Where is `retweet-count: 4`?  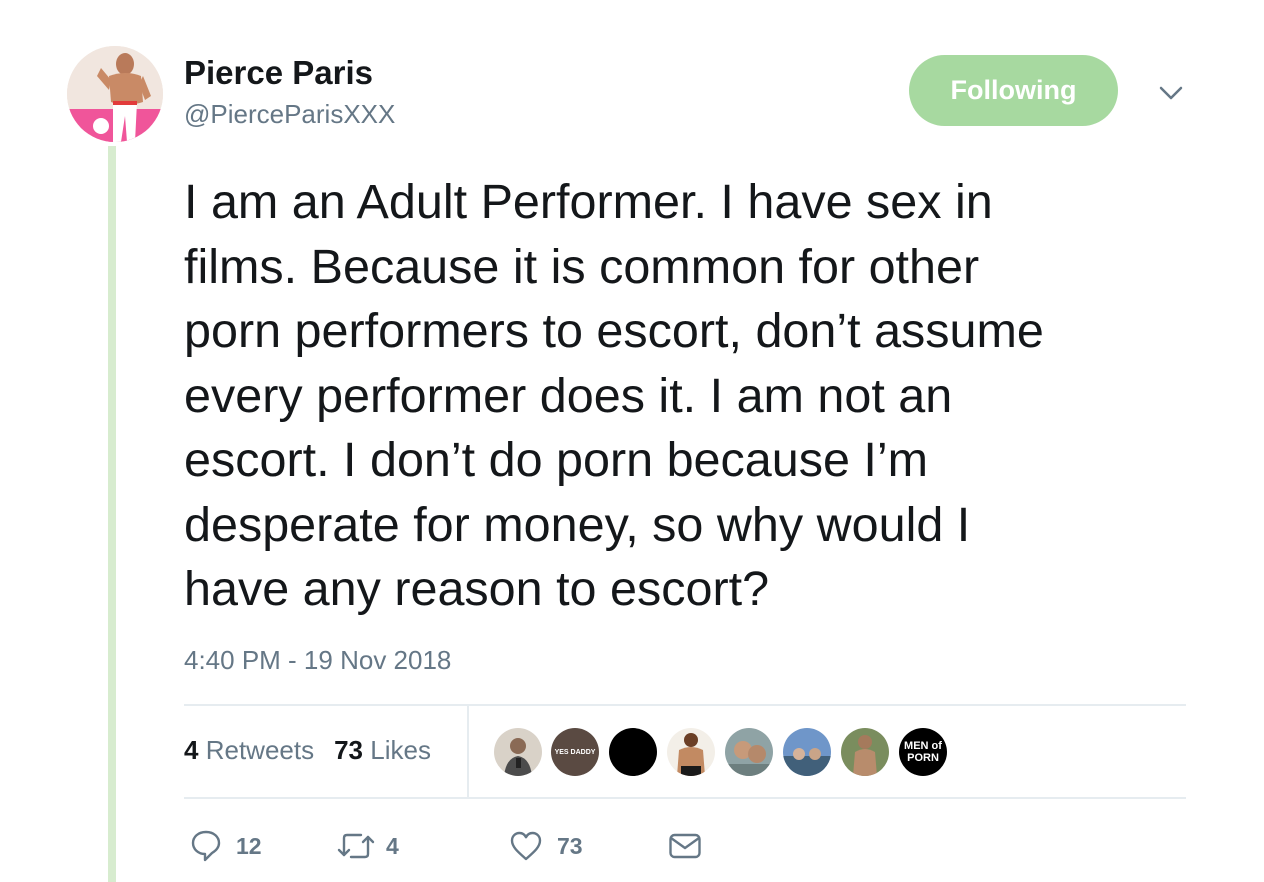
retweet-count: 4 is located at coordinates (392, 845).